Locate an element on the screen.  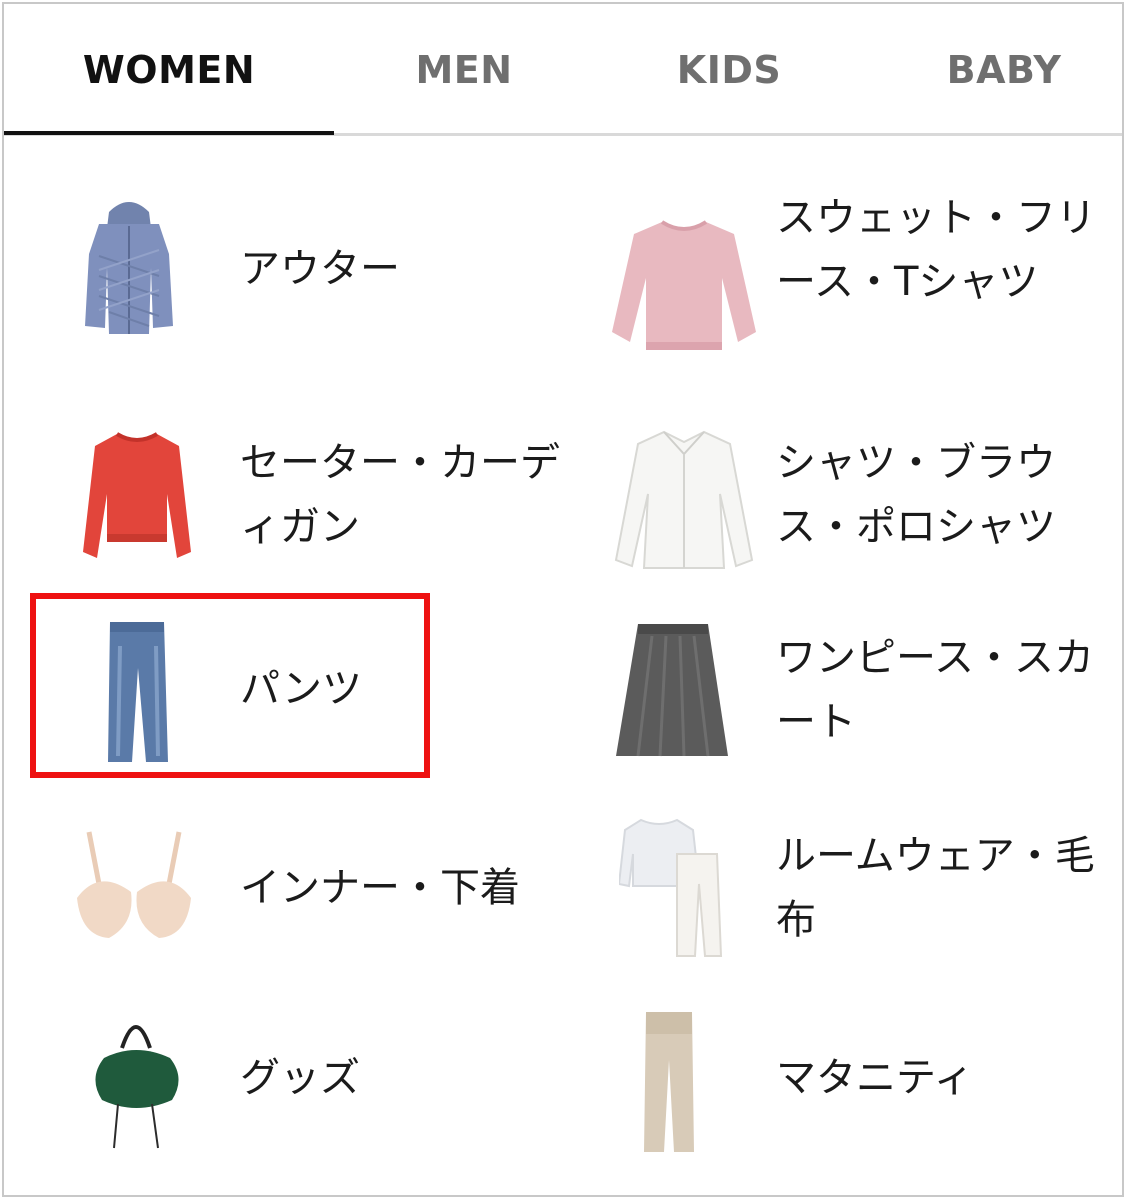
blouse-icon is located at coordinates (684, 499).